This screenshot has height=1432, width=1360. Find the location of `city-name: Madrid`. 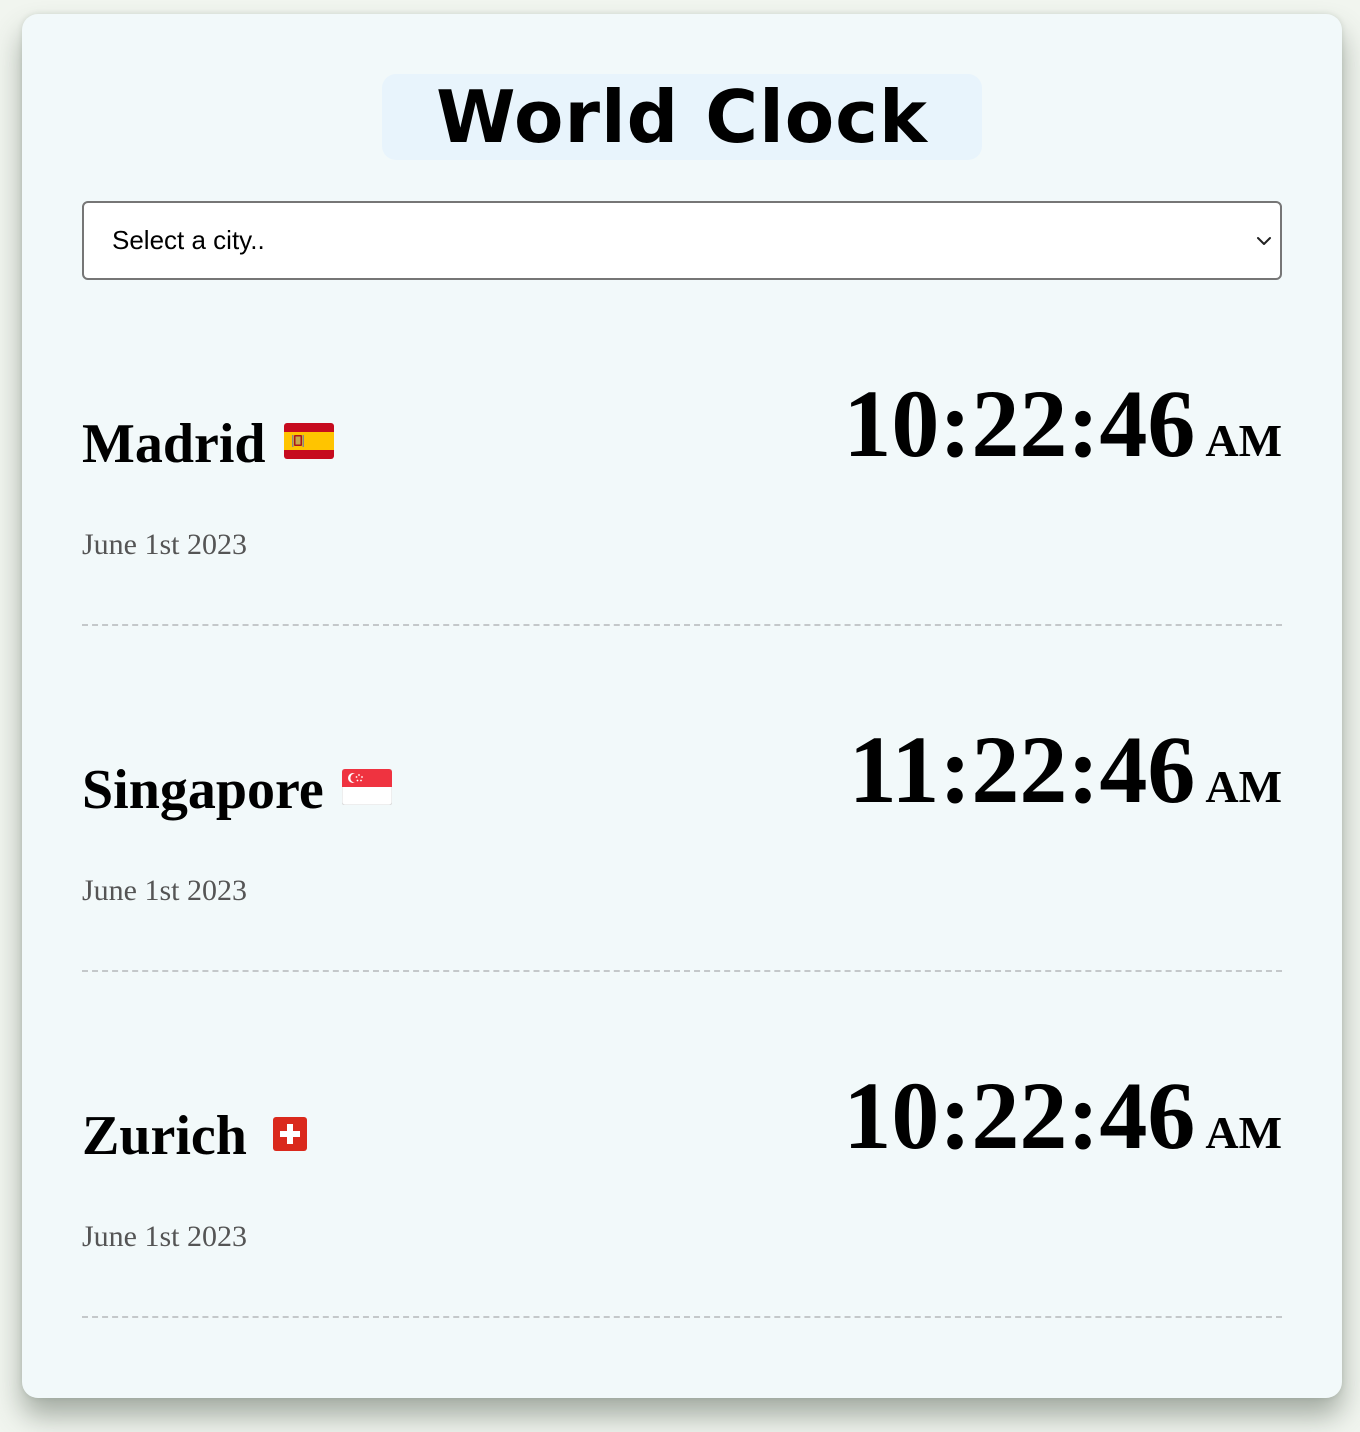

city-name: Madrid is located at coordinates (174, 444).